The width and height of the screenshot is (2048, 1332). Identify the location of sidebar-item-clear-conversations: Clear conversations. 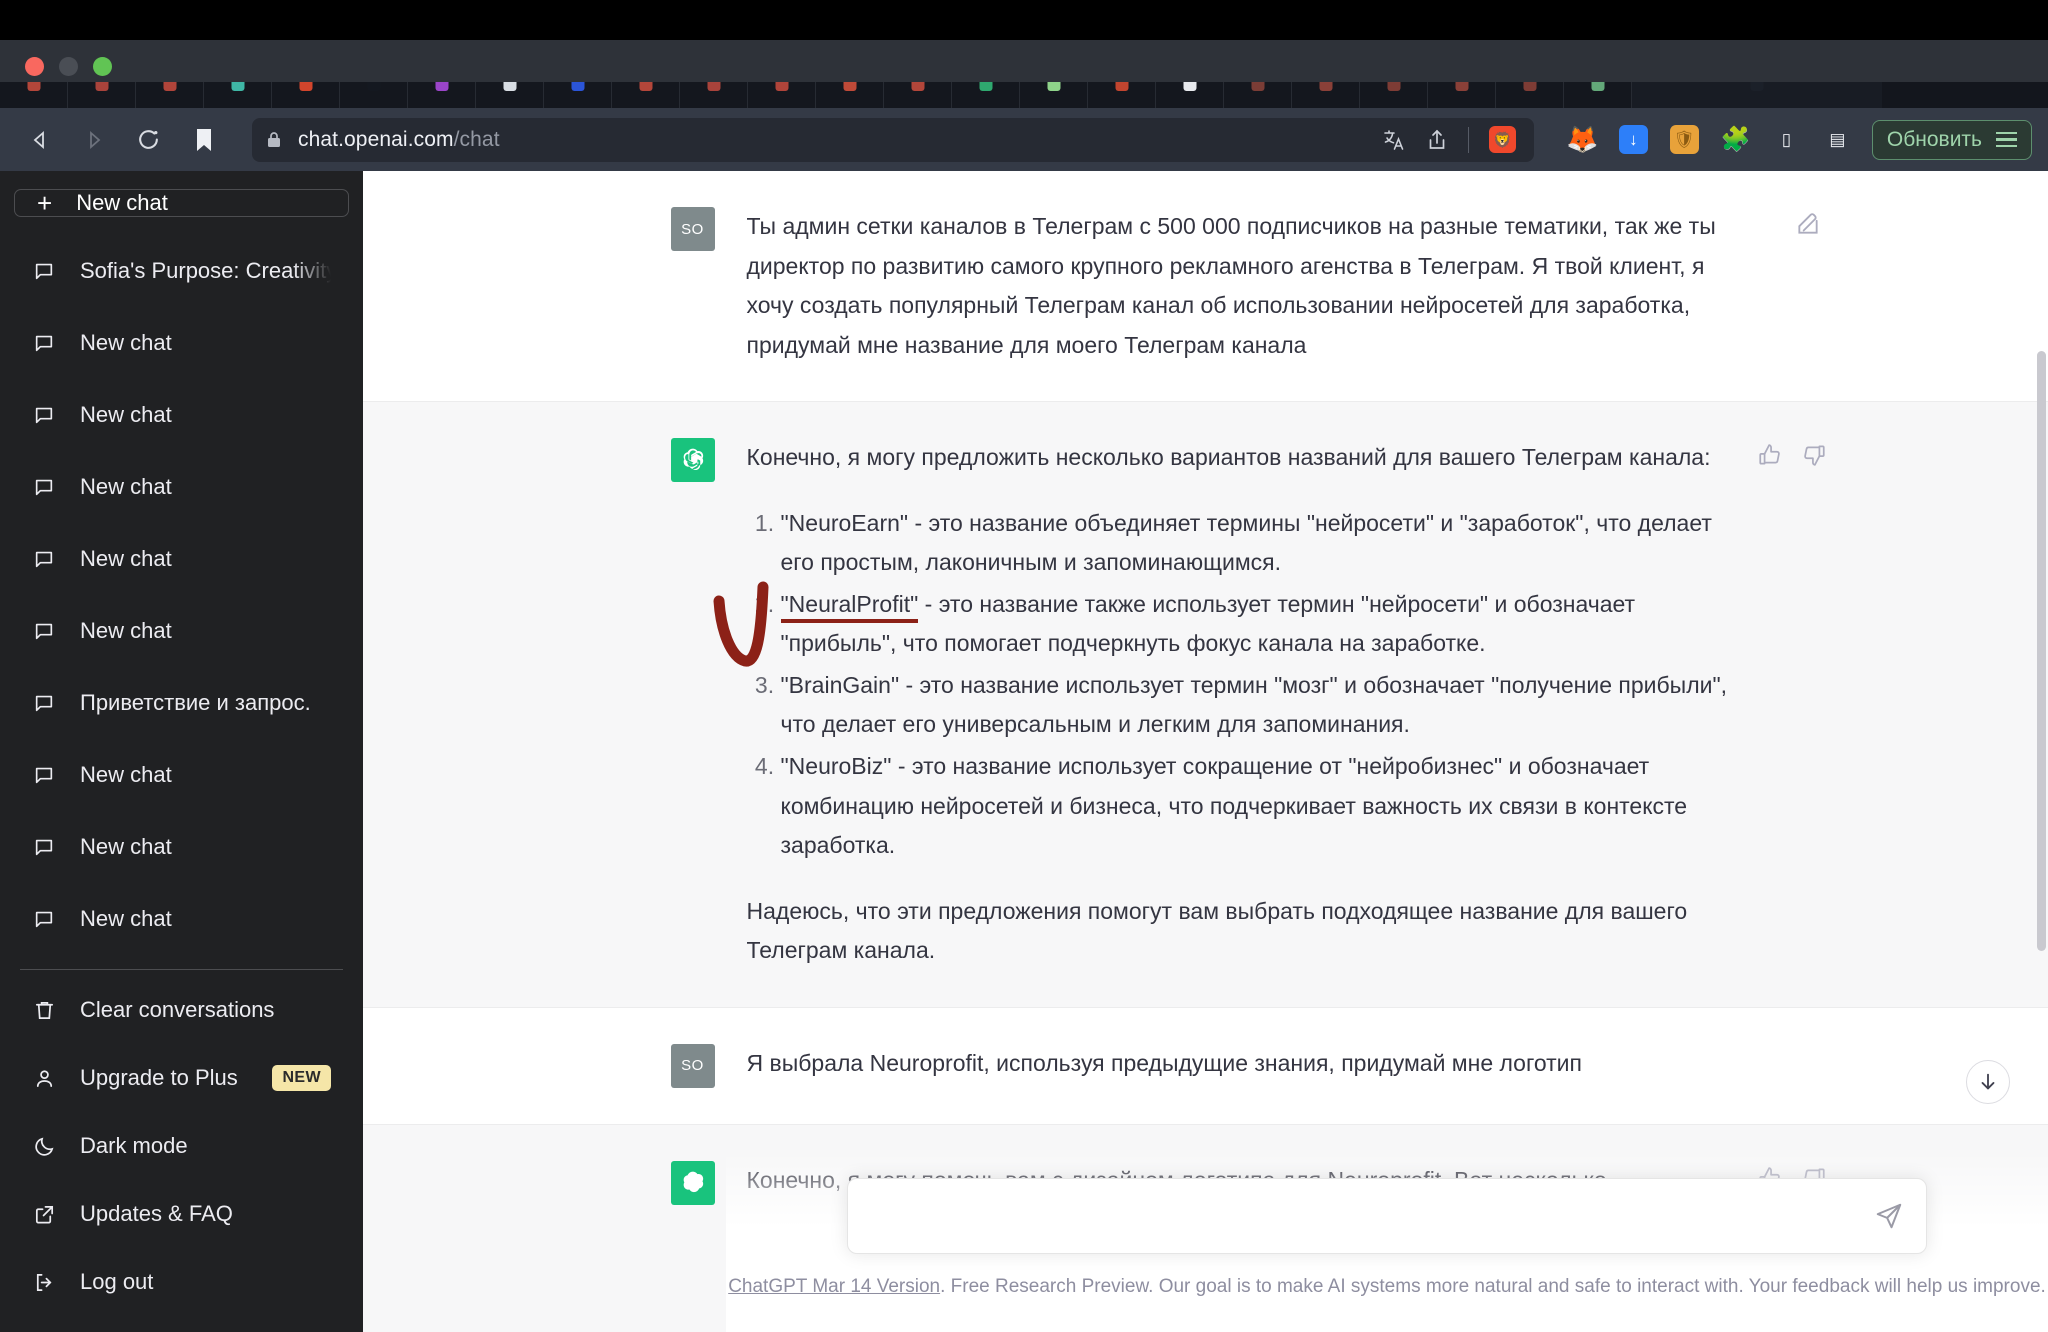
(181, 1010).